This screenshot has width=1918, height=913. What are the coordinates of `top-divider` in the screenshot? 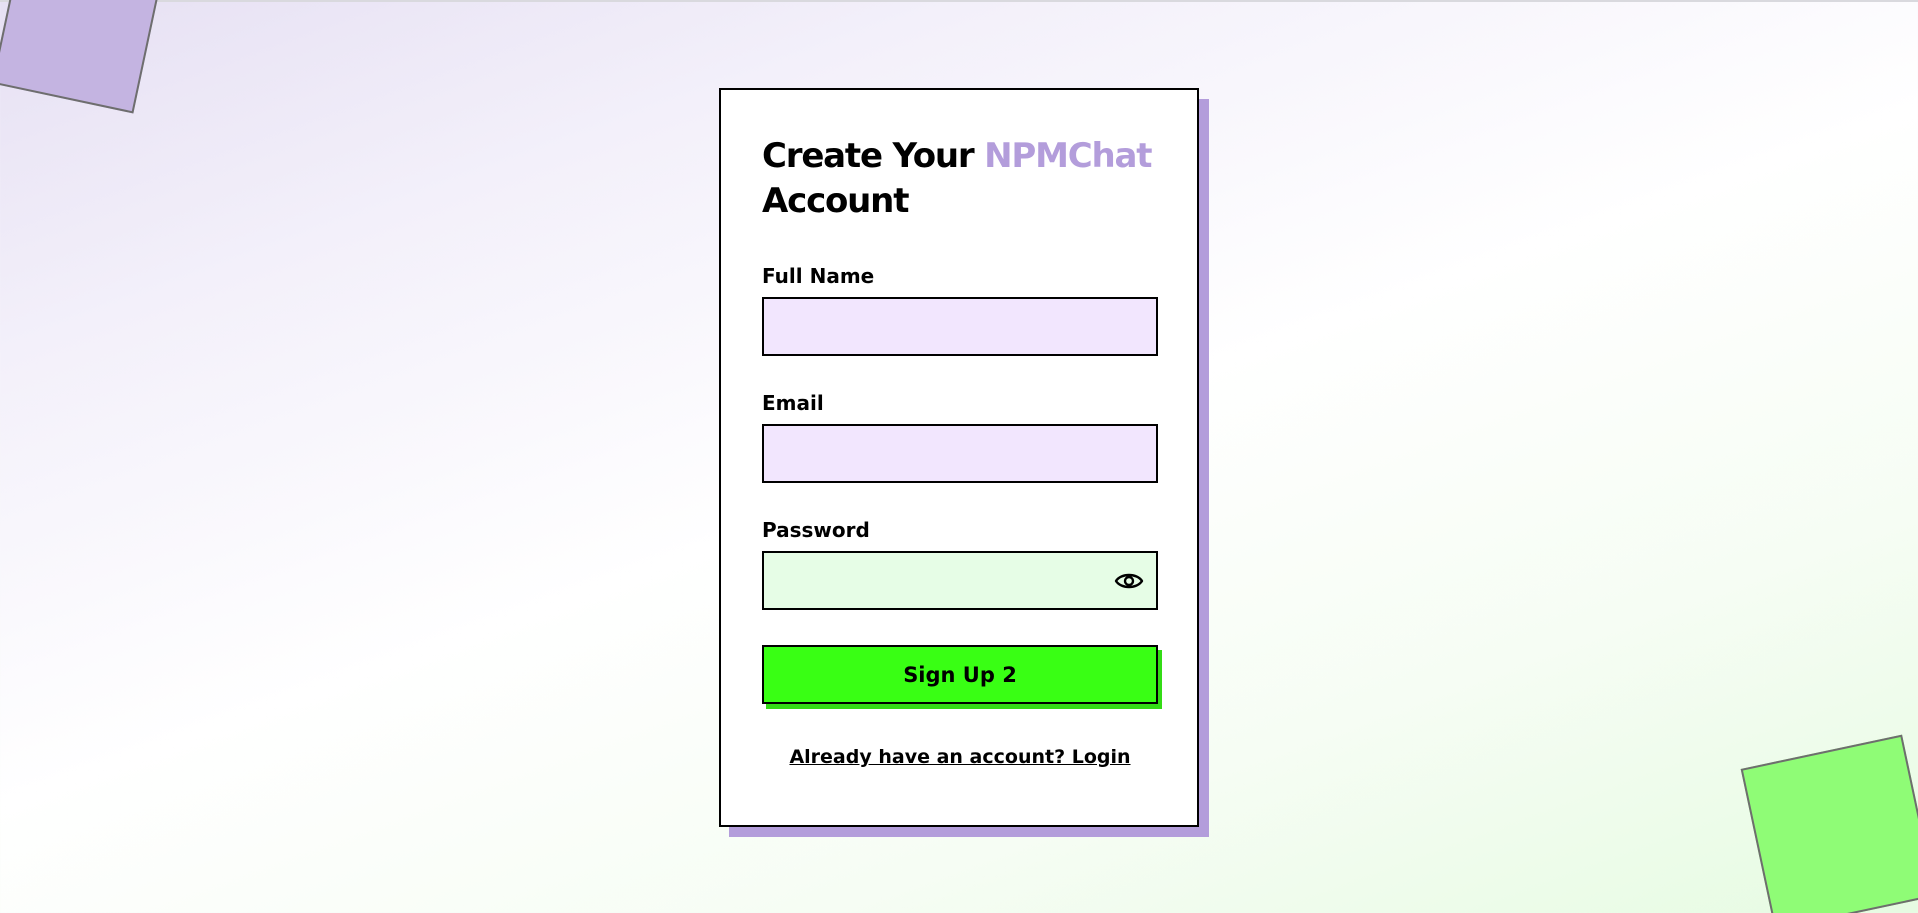 It's located at (959, 1).